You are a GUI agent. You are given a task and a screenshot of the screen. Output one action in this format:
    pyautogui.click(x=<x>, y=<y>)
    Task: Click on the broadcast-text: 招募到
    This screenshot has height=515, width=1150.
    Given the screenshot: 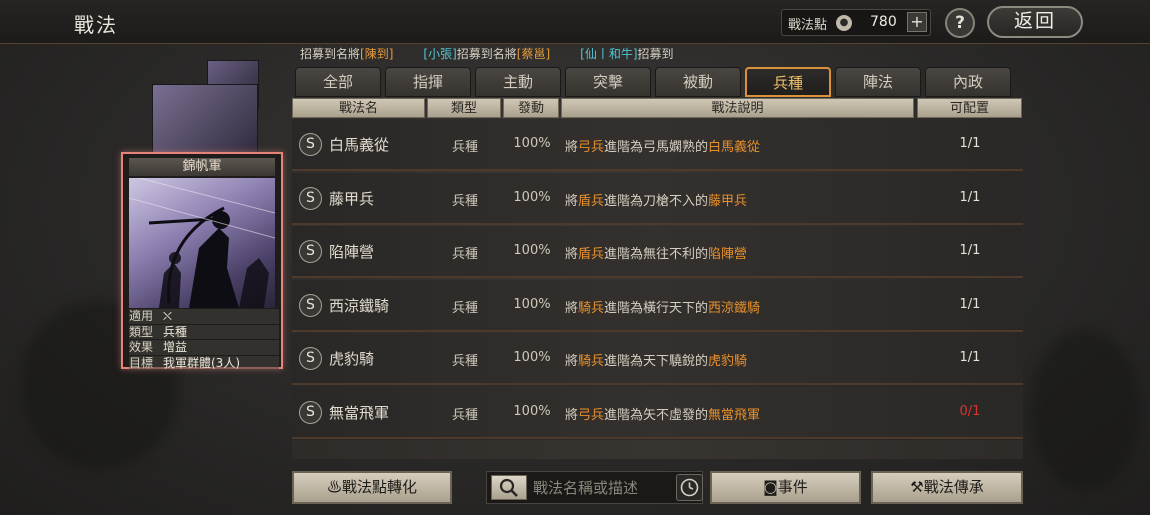 What is the action you would take?
    pyautogui.click(x=655, y=54)
    